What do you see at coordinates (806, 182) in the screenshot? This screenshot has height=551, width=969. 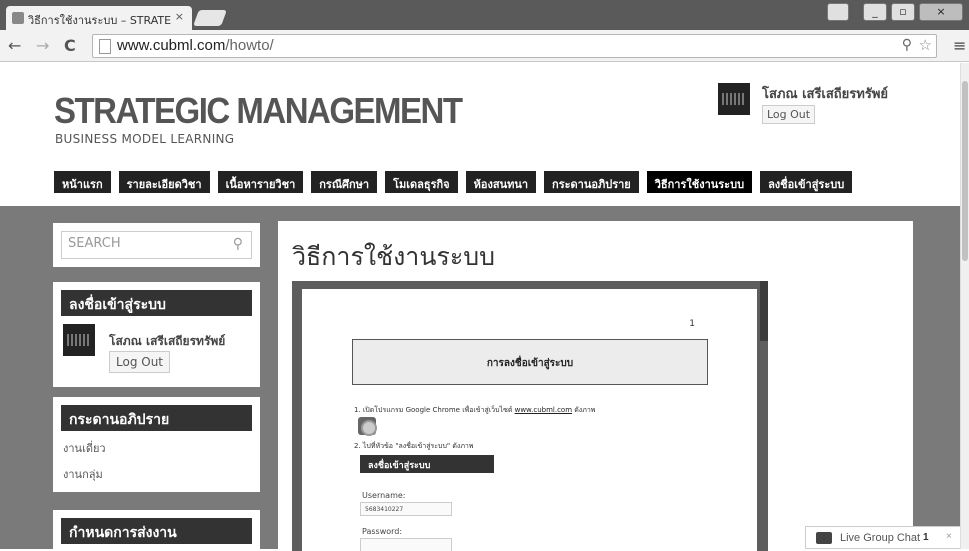 I see `nav-item-login: ลงชื่อเข้าสู่ระบบ` at bounding box center [806, 182].